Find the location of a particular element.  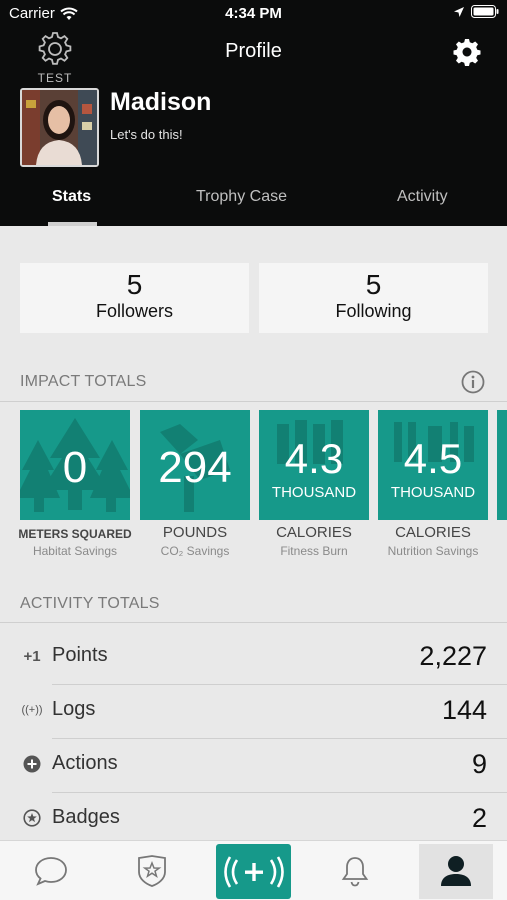

plus-one-icon: +1 is located at coordinates (32, 656).